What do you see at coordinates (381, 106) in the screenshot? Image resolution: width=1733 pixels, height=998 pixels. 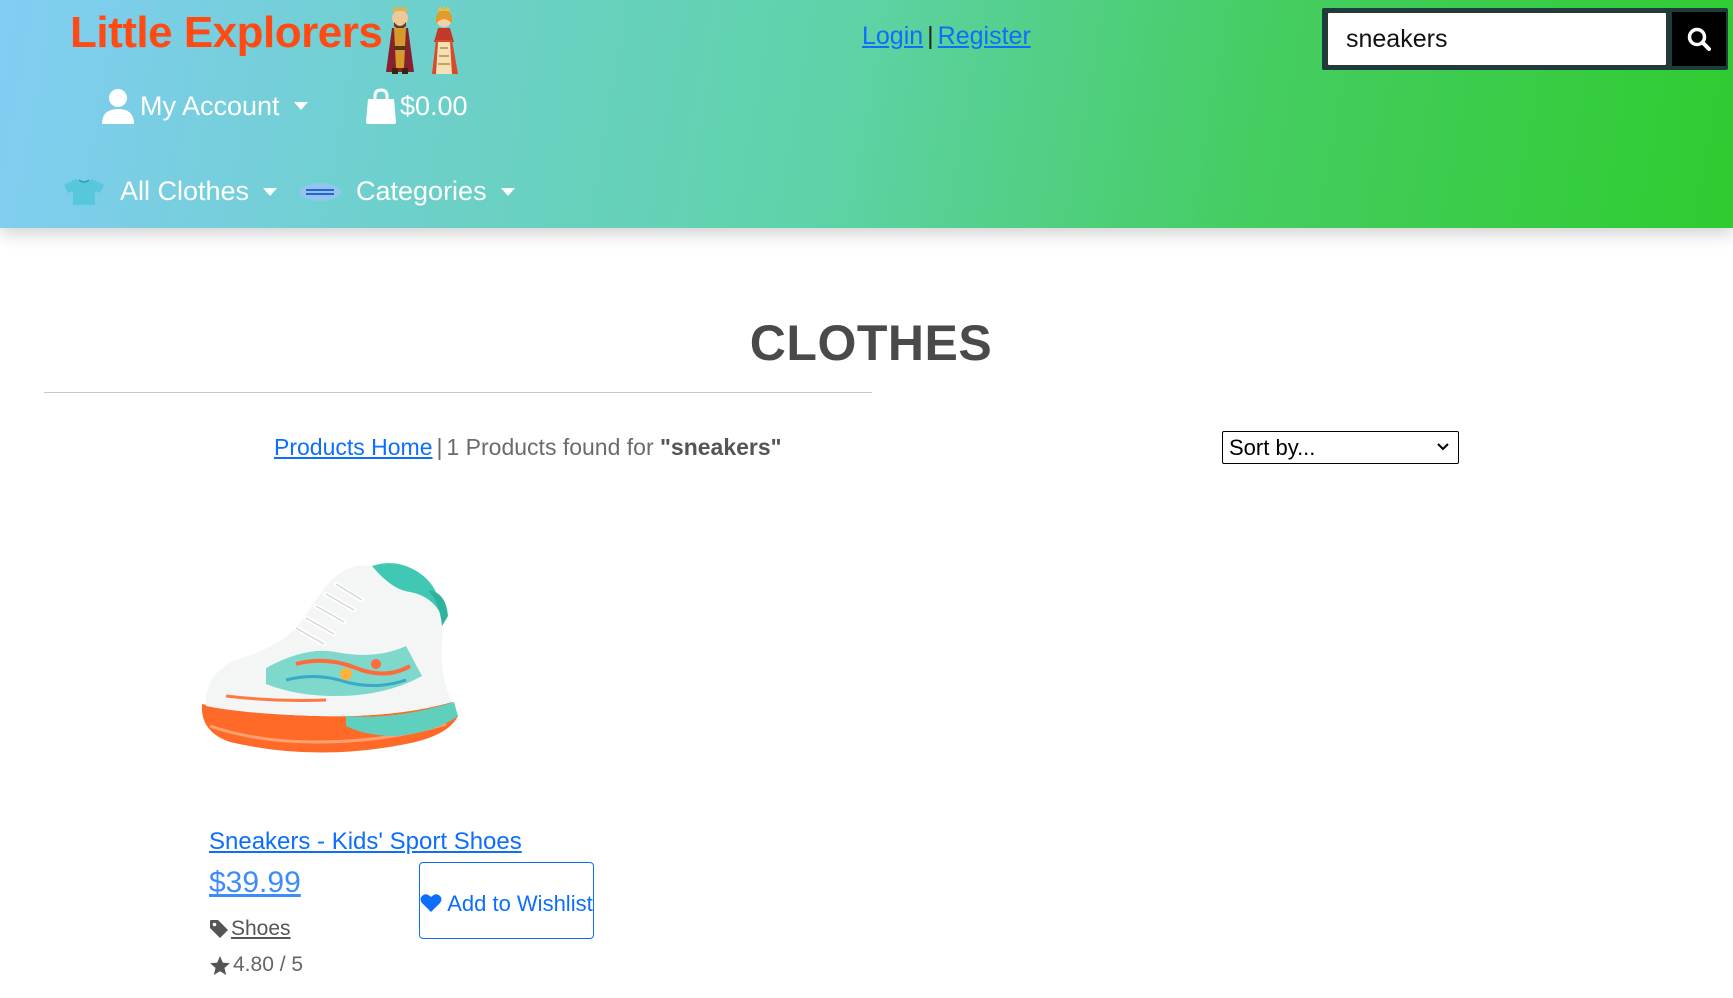 I see `shopping-bag-icon` at bounding box center [381, 106].